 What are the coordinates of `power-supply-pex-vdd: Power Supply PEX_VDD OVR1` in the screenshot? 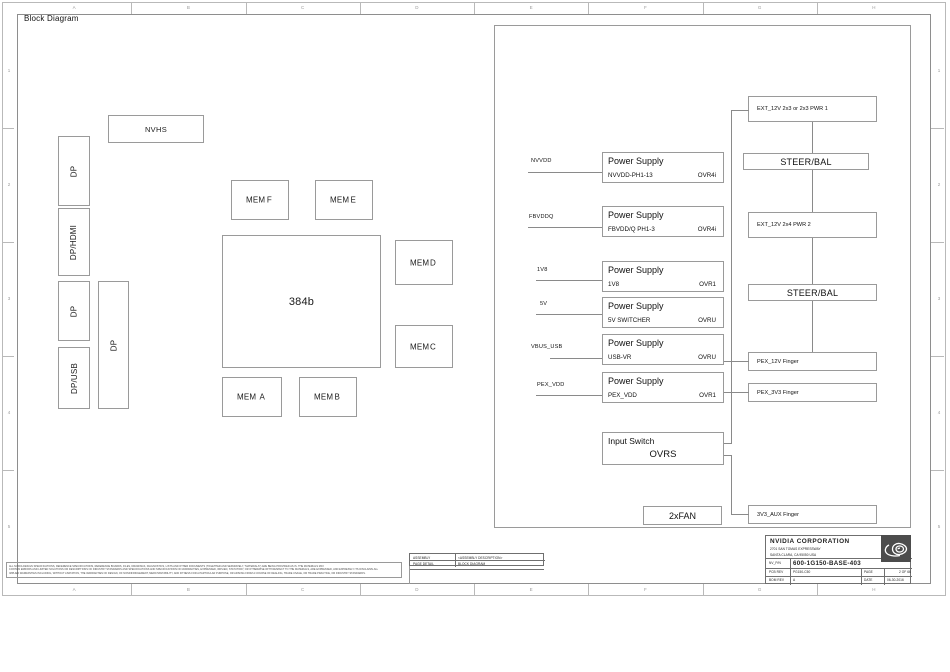 It's located at (663, 387).